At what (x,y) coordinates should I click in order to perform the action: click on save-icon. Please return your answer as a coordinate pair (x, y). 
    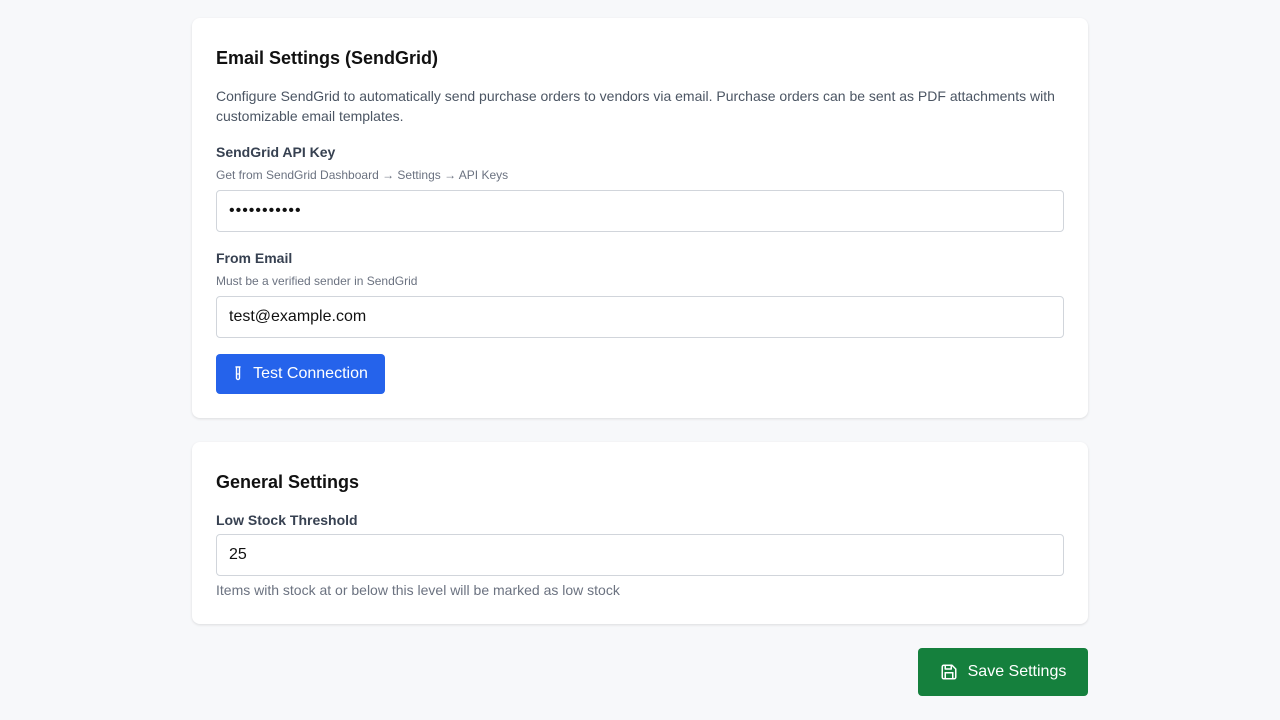
    Looking at the image, I should click on (949, 672).